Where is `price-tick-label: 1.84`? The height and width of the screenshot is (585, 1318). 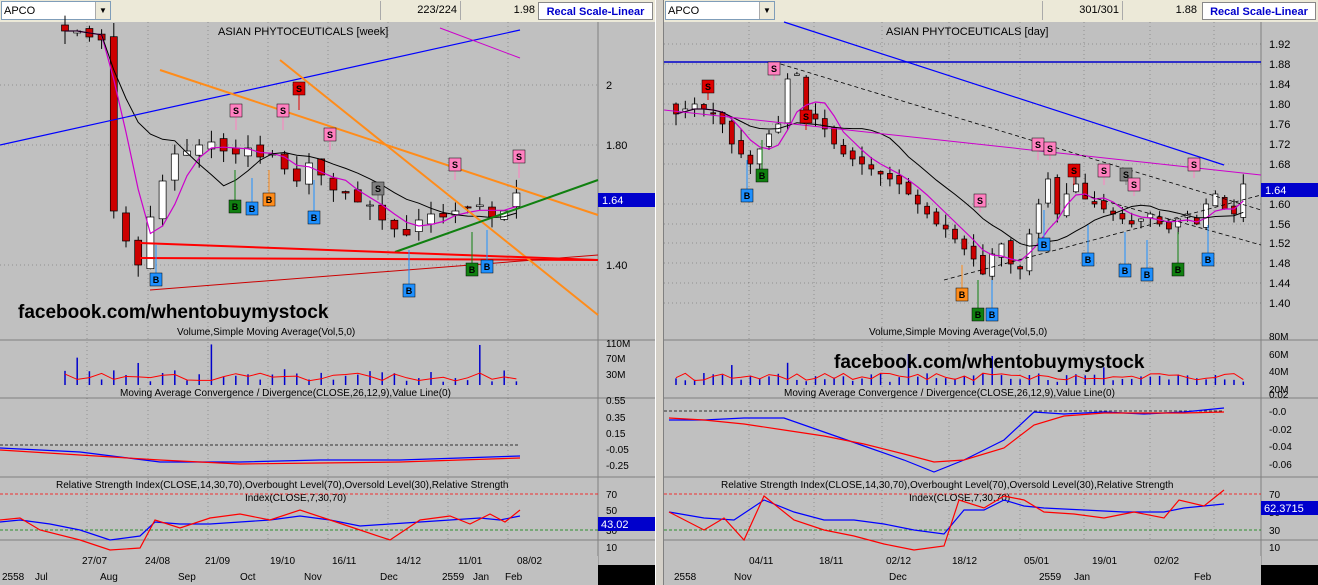
price-tick-label: 1.84 is located at coordinates (1279, 85).